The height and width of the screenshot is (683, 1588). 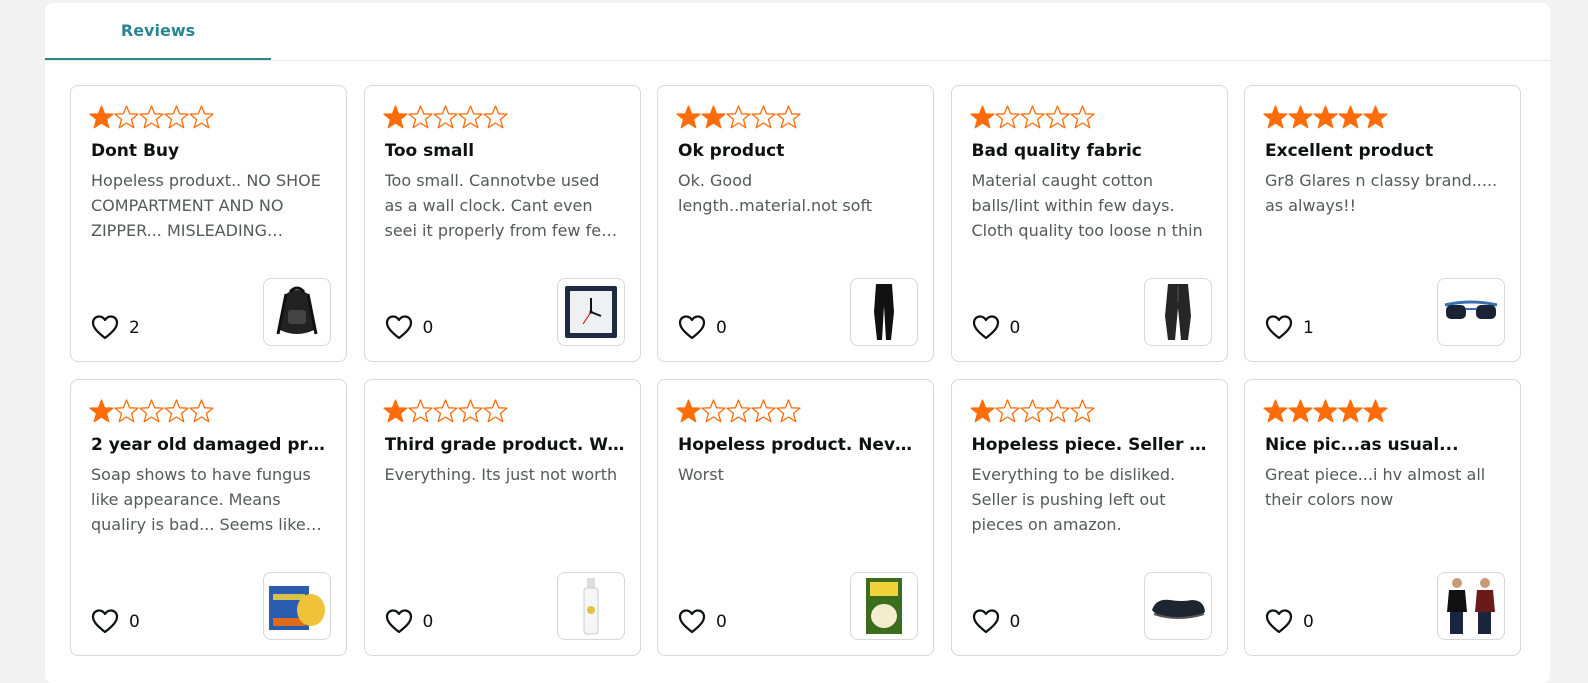 I want to click on tshirts-icon, so click(x=1471, y=606).